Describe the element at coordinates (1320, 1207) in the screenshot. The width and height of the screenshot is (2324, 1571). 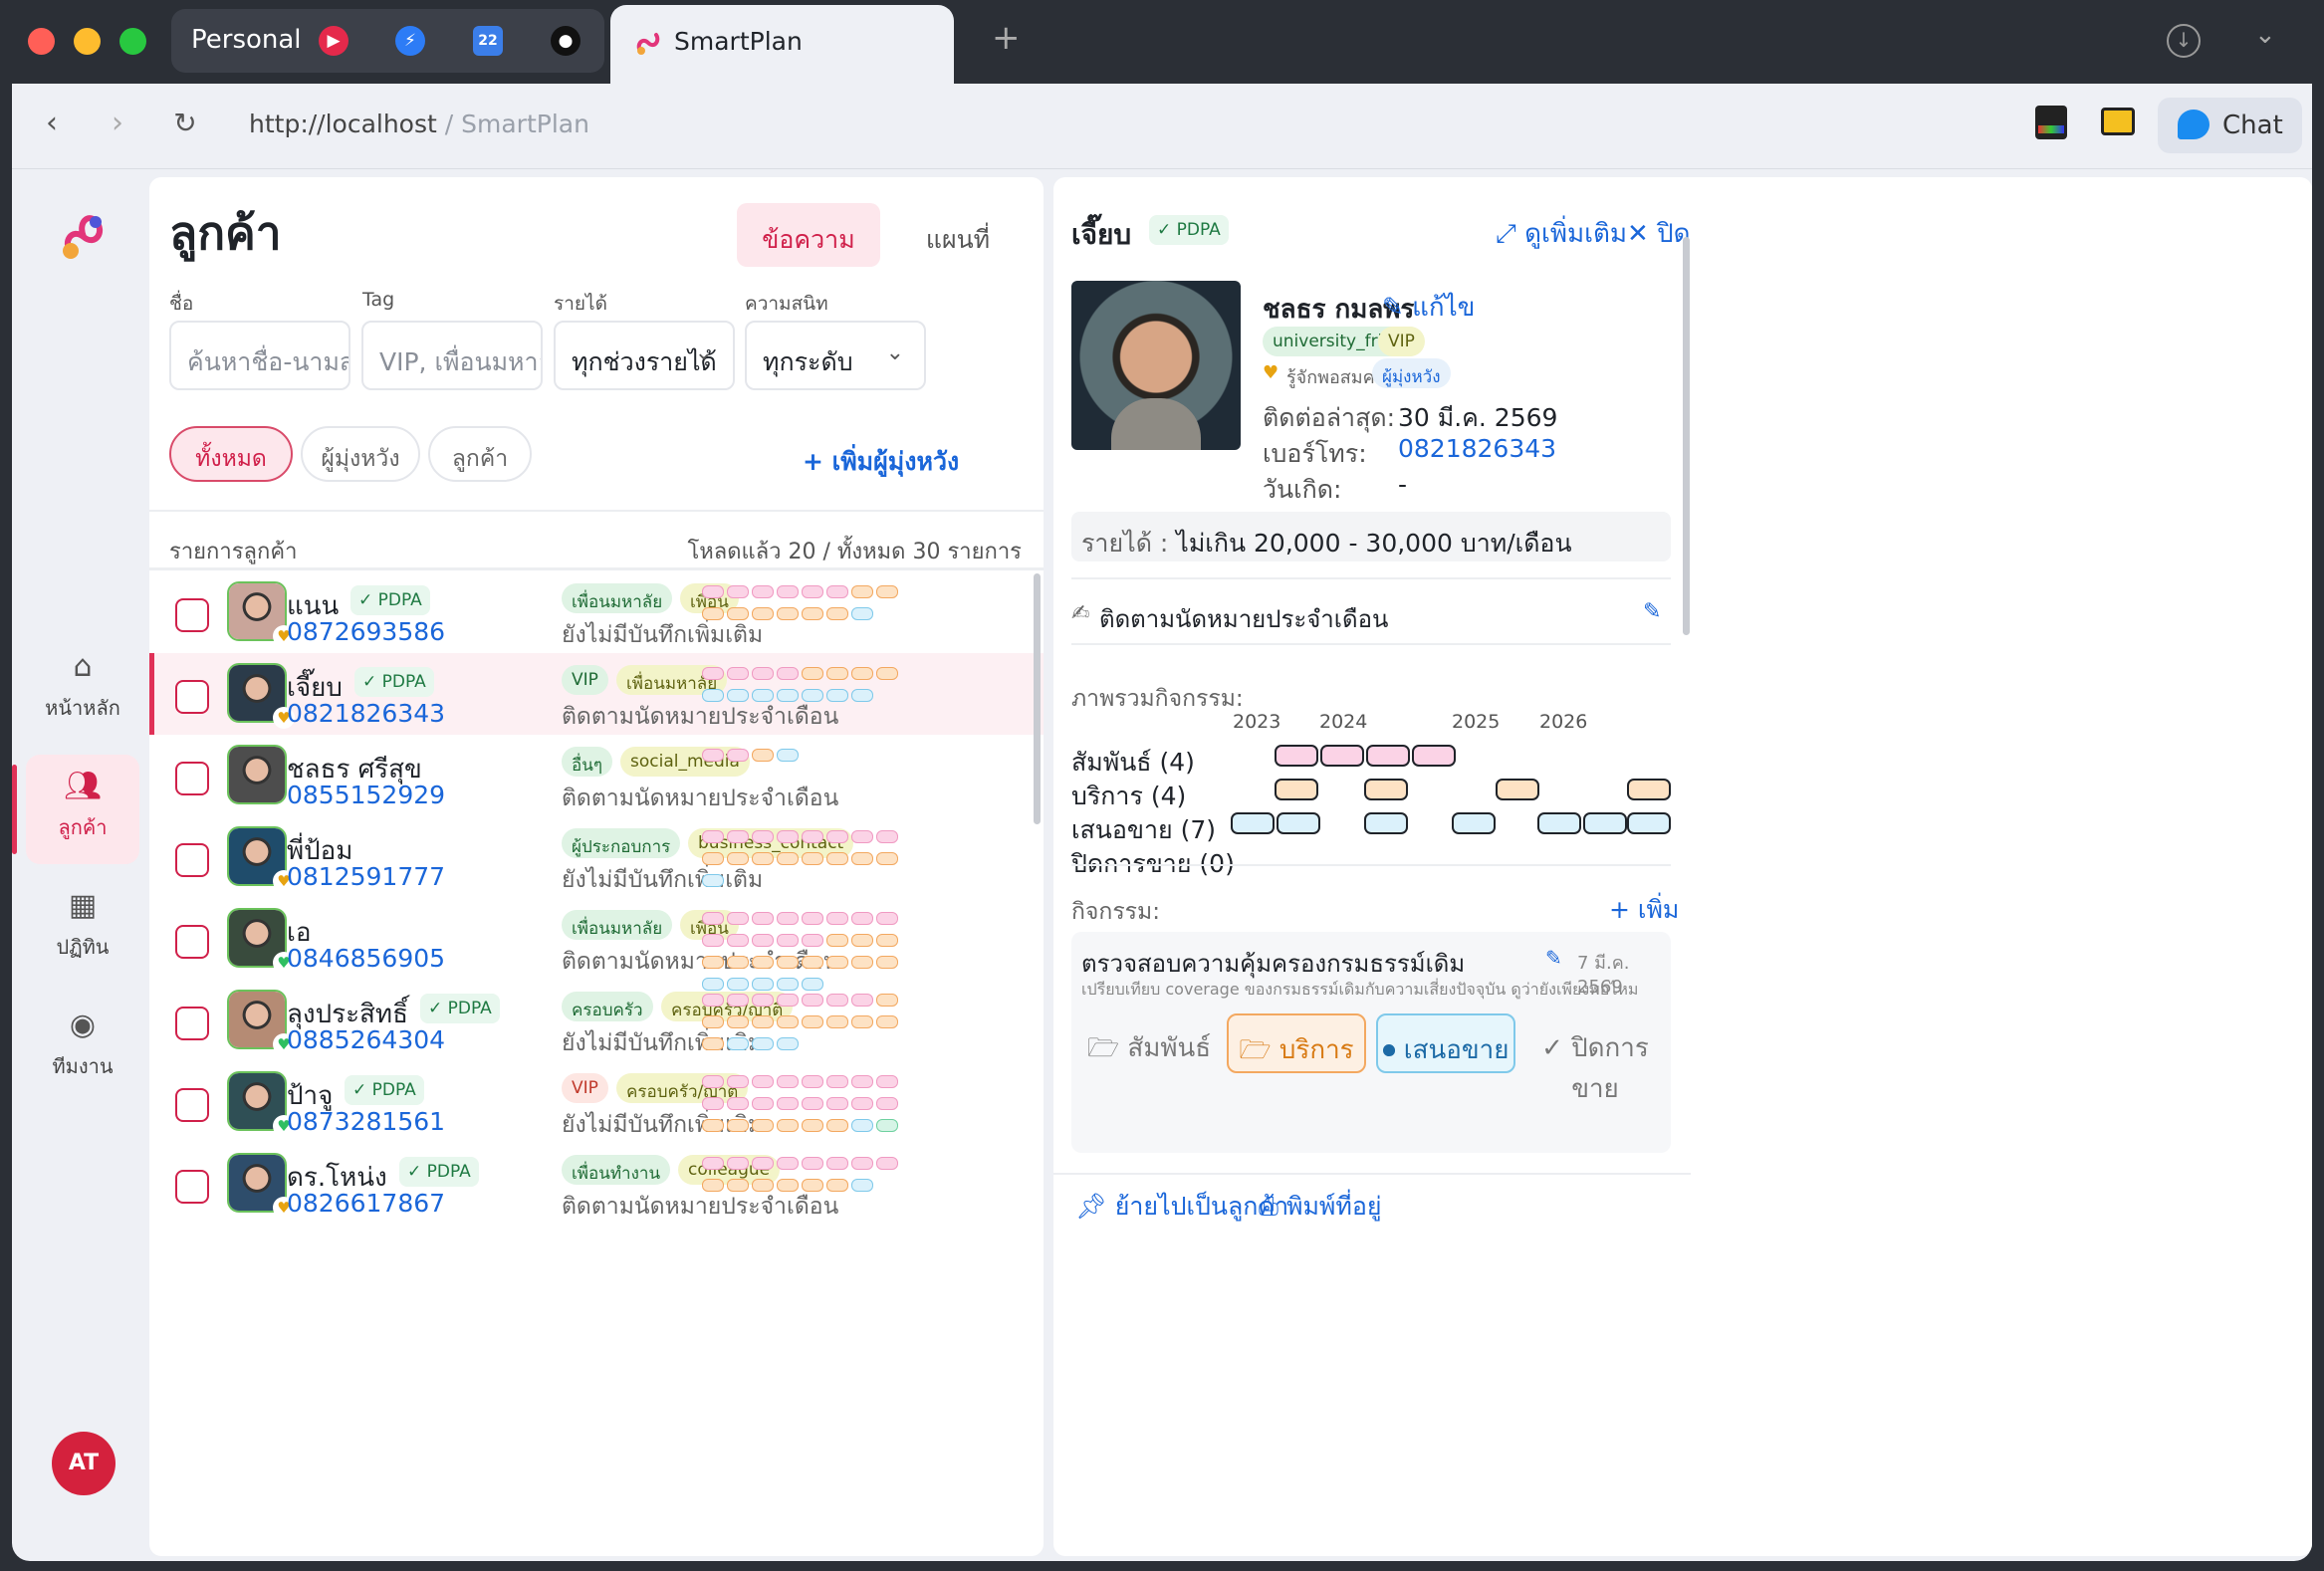
I see `print-address-button: ⎙ พิมพ์ที่อยู่` at that location.